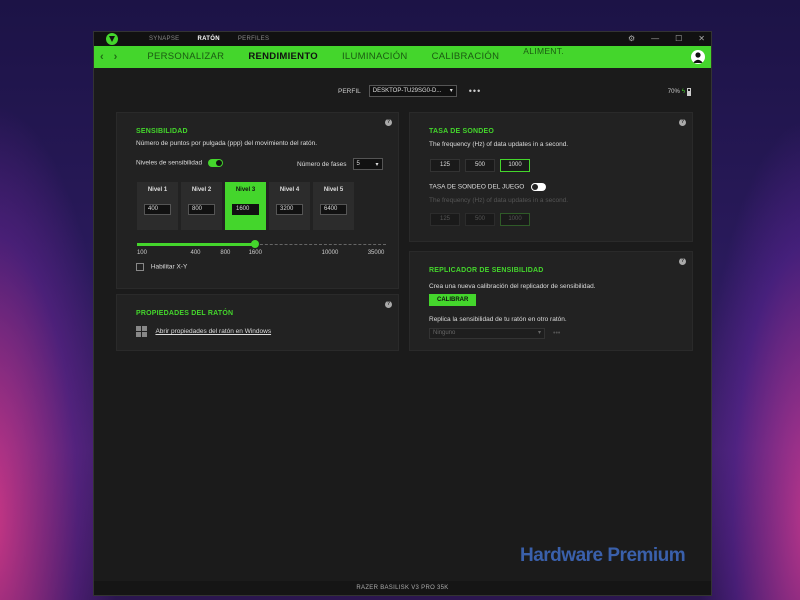 The image size is (800, 600). Describe the element at coordinates (102, 57) in the screenshot. I see `back-arrow-icon: ‹` at that location.